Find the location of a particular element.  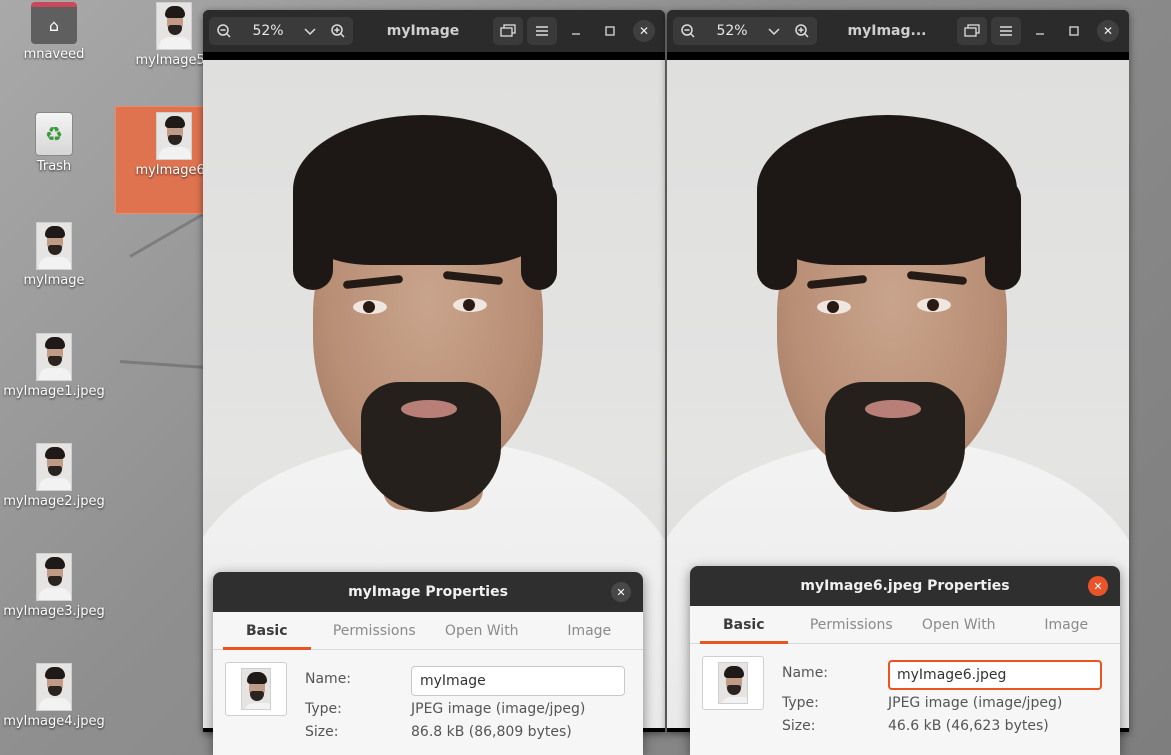

folder-home-icon: ⌂ is located at coordinates (54, 23).